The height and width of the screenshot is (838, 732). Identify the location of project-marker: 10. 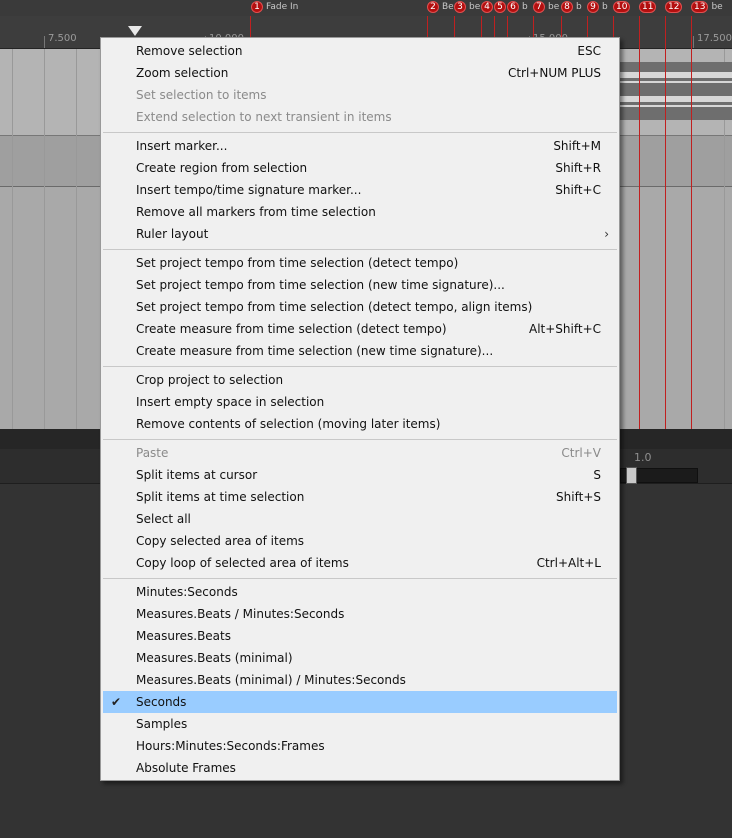
(622, 8).